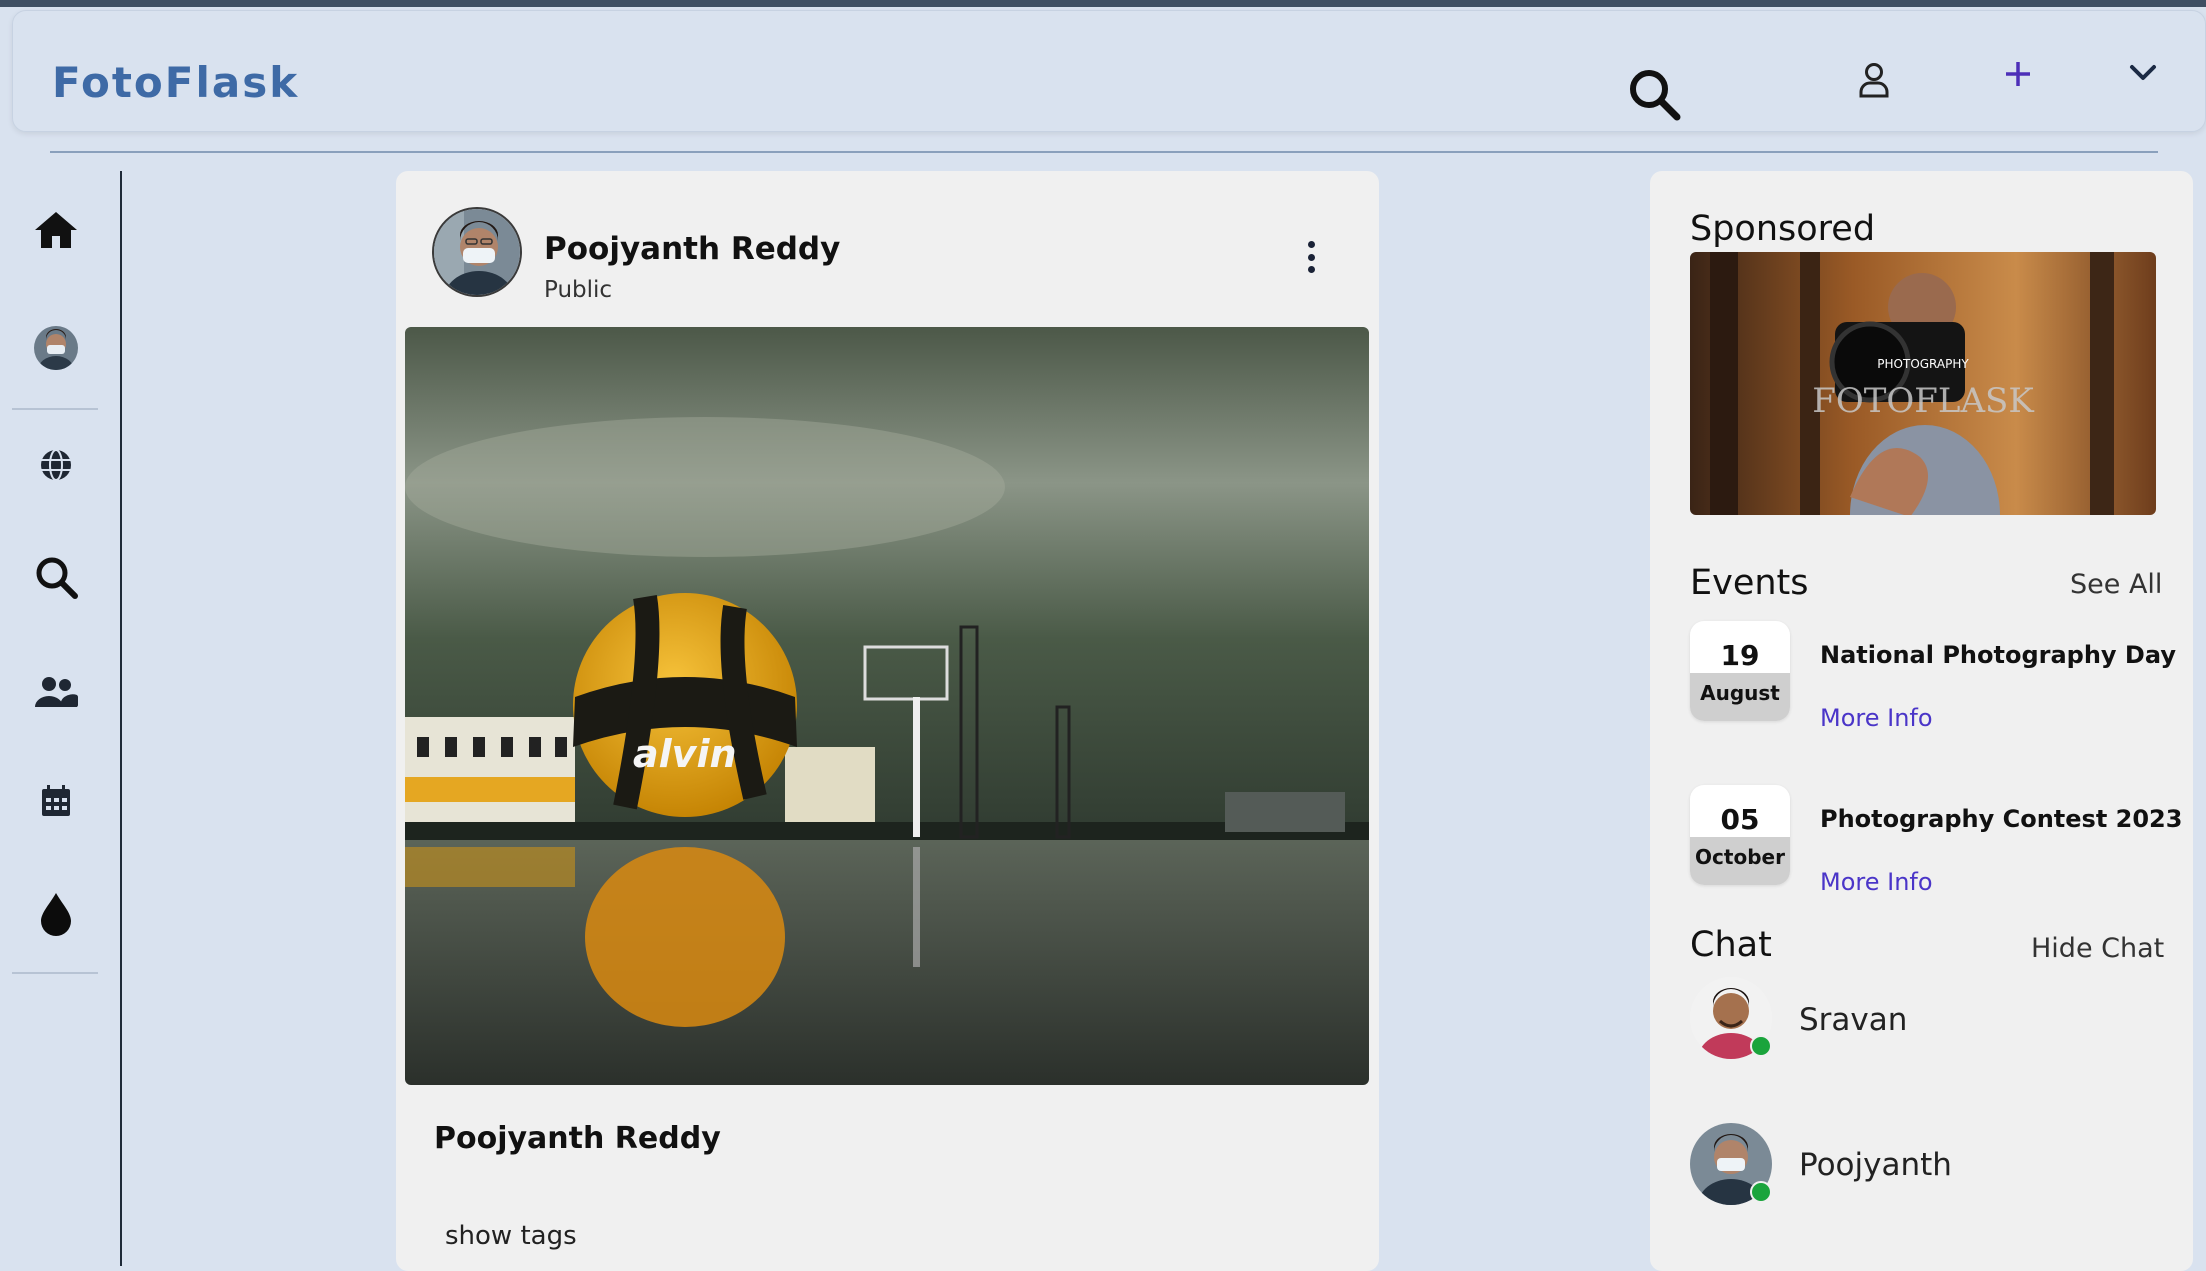  I want to click on more-options-icon, so click(1311, 257).